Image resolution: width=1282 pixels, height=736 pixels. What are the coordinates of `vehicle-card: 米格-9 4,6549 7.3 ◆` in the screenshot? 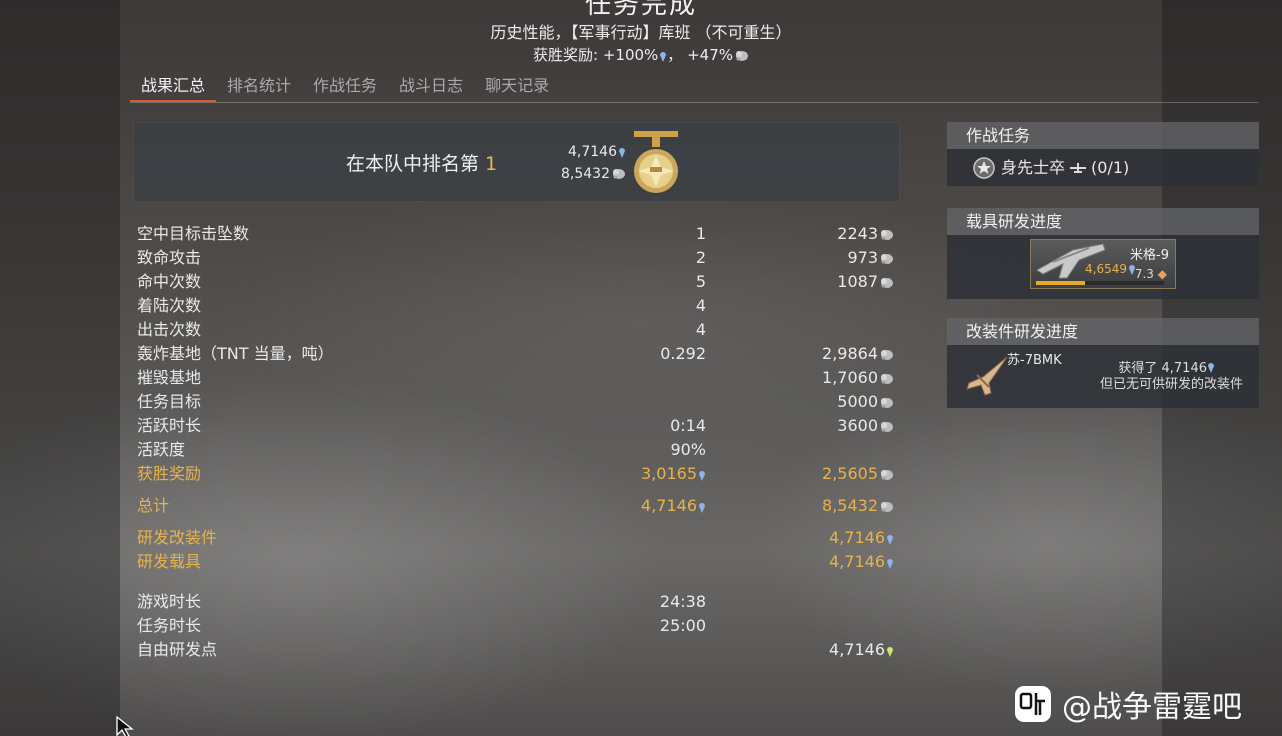 It's located at (1103, 264).